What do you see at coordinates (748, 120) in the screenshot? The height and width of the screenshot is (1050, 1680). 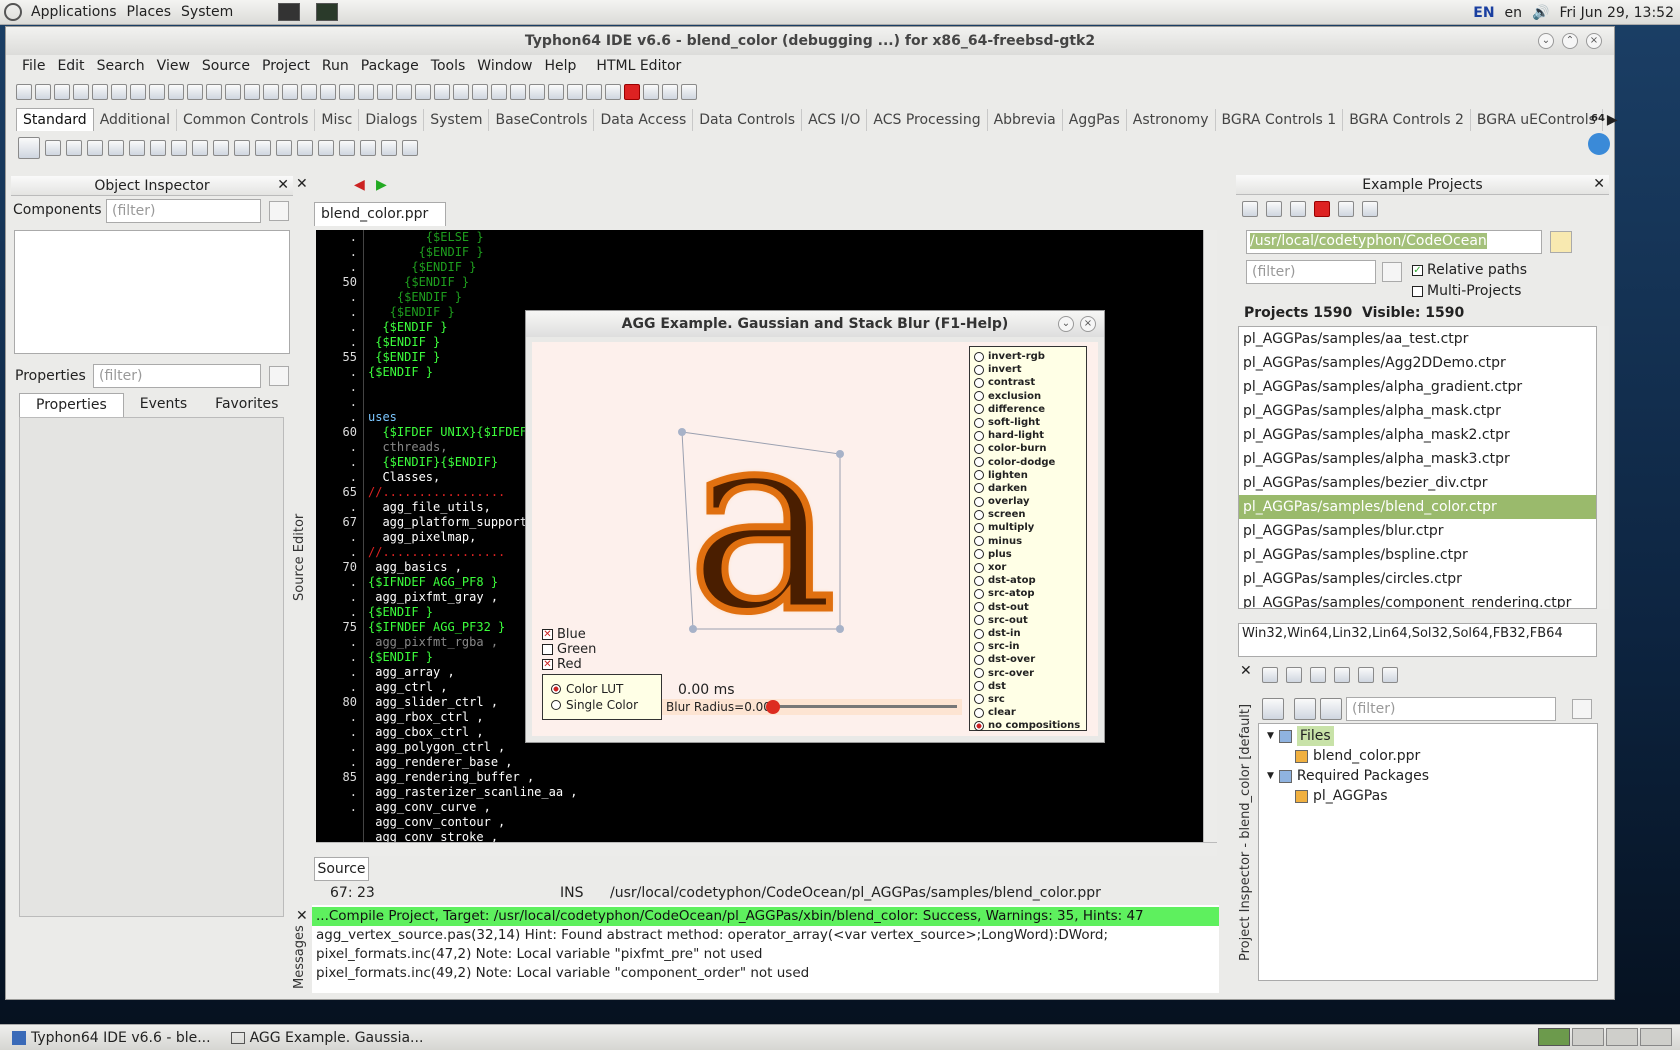 I see `palette-tab-data-controls: Data Controls` at bounding box center [748, 120].